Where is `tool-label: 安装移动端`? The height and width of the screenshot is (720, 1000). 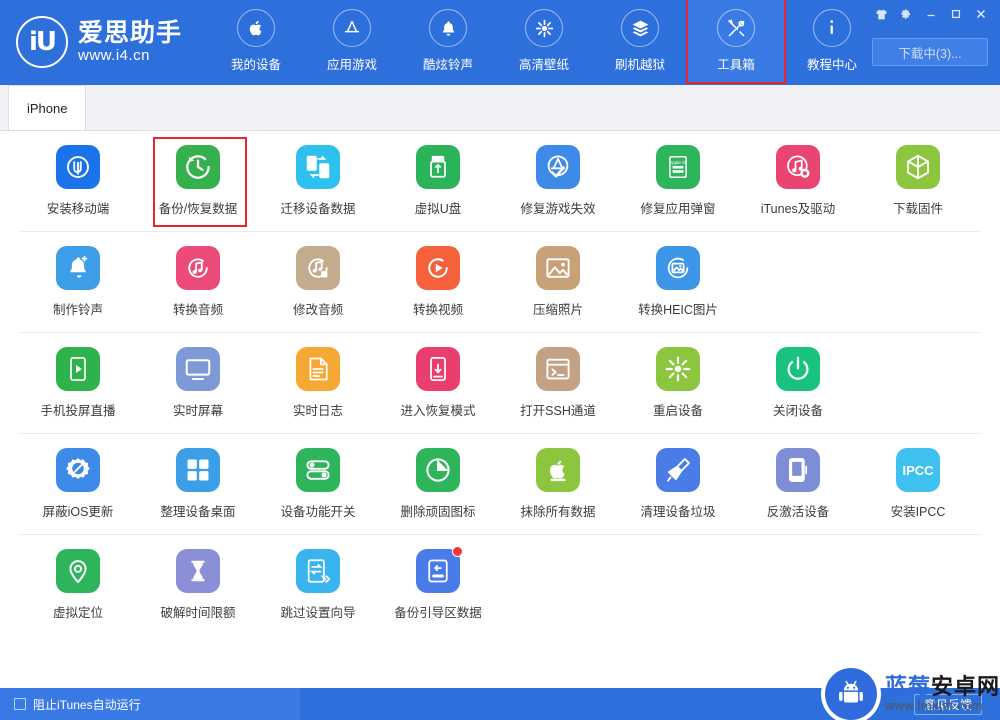
tool-label: 安装移动端 is located at coordinates (78, 209).